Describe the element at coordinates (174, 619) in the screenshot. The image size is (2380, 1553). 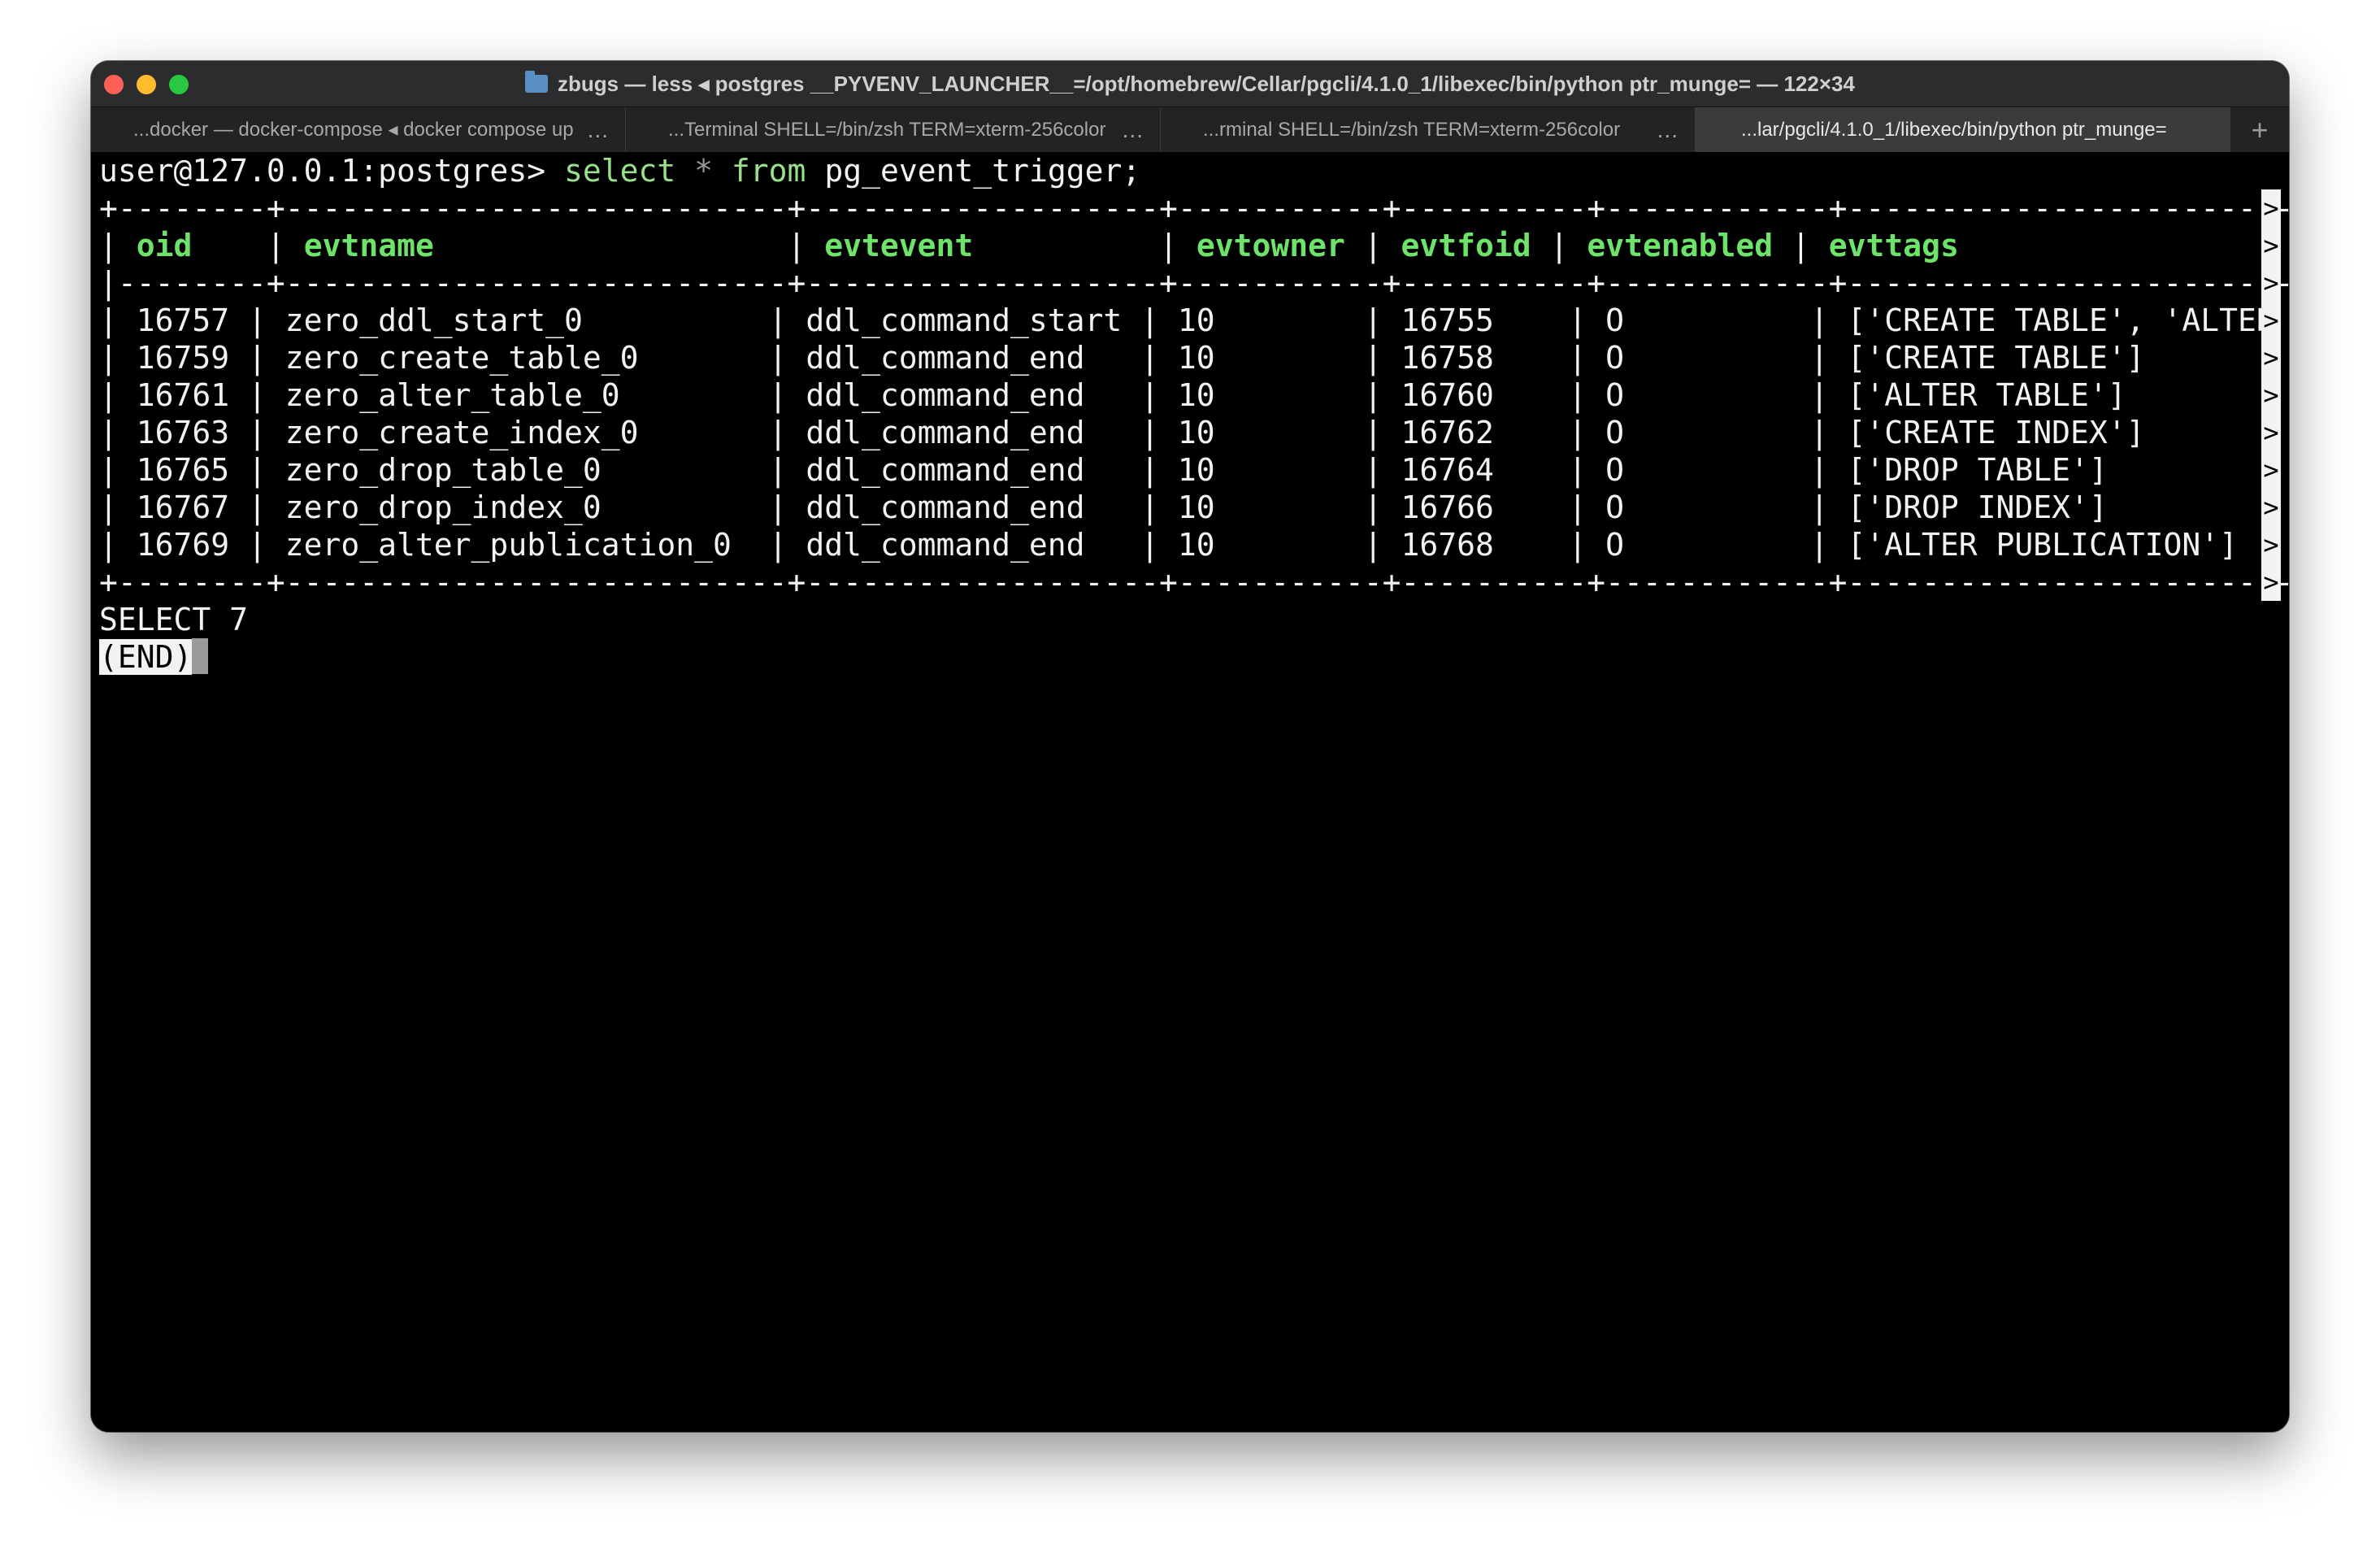
I see `result-status: SELECT 7` at that location.